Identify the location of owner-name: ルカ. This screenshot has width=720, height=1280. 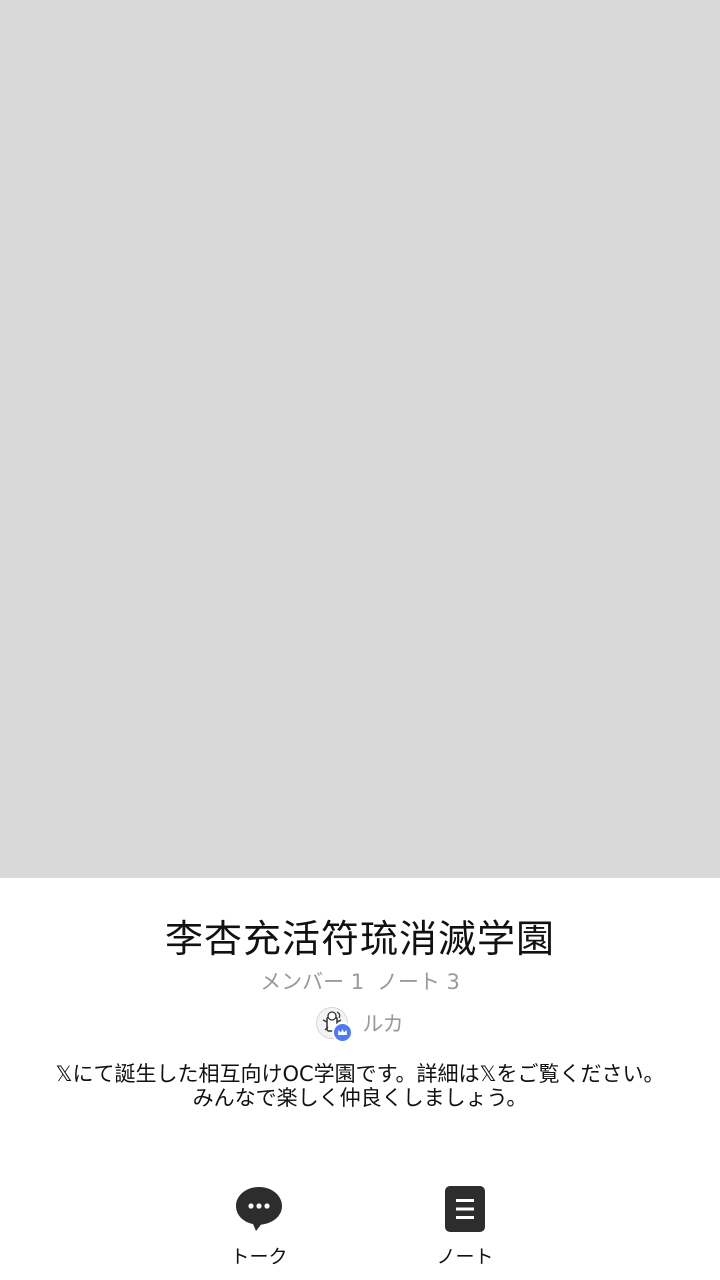
(383, 1024).